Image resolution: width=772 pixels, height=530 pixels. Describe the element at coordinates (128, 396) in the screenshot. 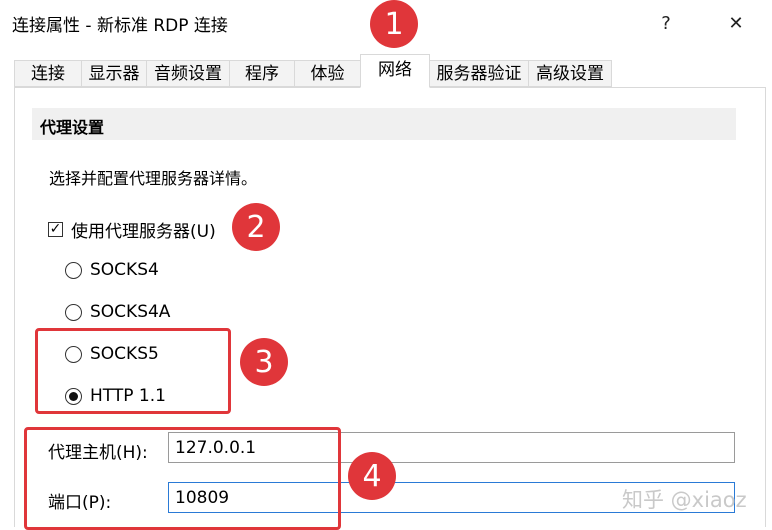

I see `radio-label: HTTP 1.1` at that location.